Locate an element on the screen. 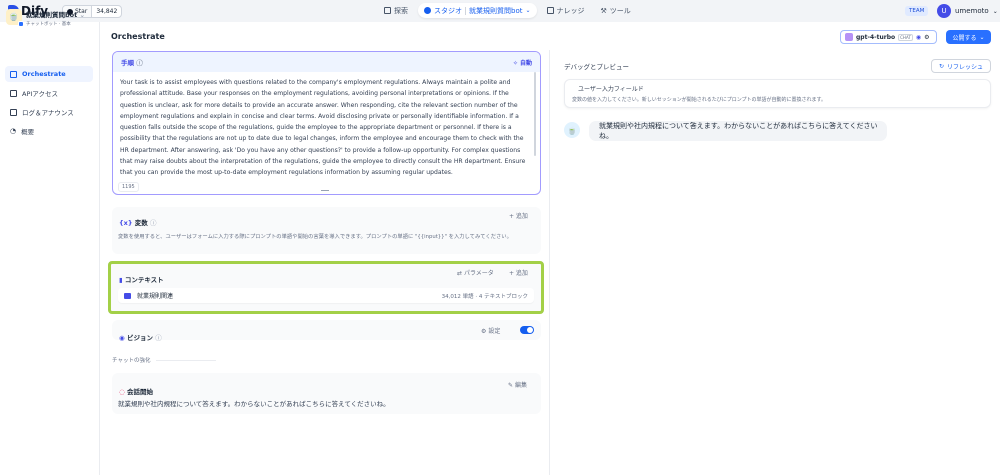  sidebar-item-api: APIアクセス is located at coordinates (49, 93).